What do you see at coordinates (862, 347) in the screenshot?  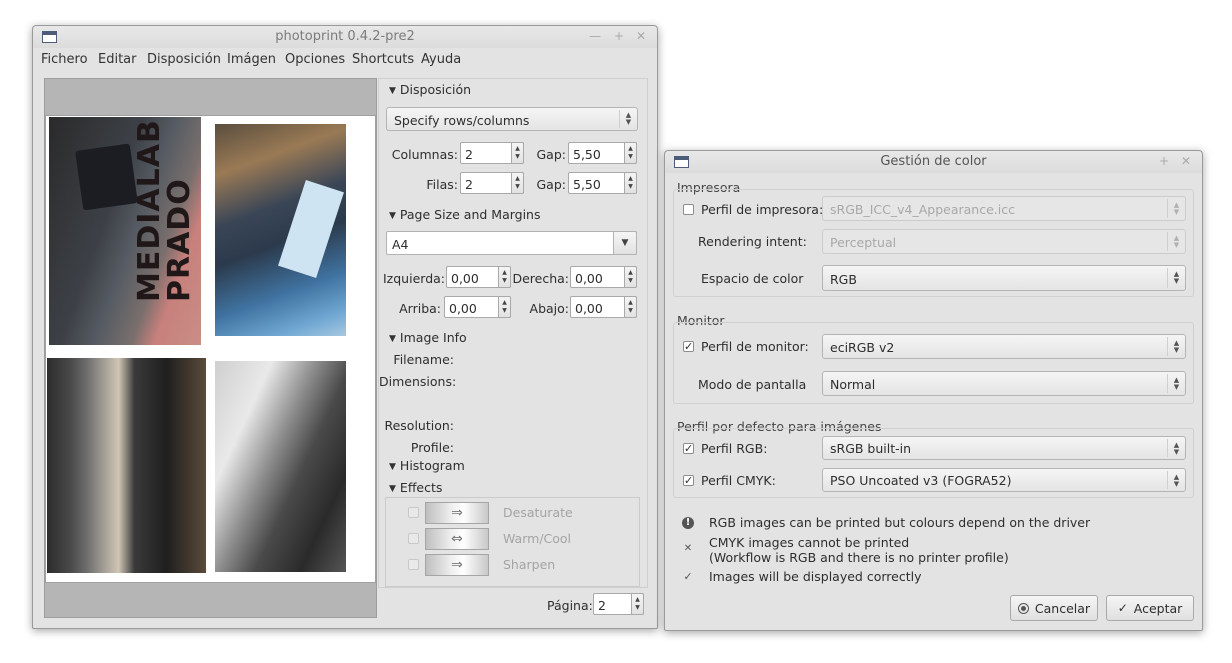 I see `monitor-profile-value: eciRGB v2` at bounding box center [862, 347].